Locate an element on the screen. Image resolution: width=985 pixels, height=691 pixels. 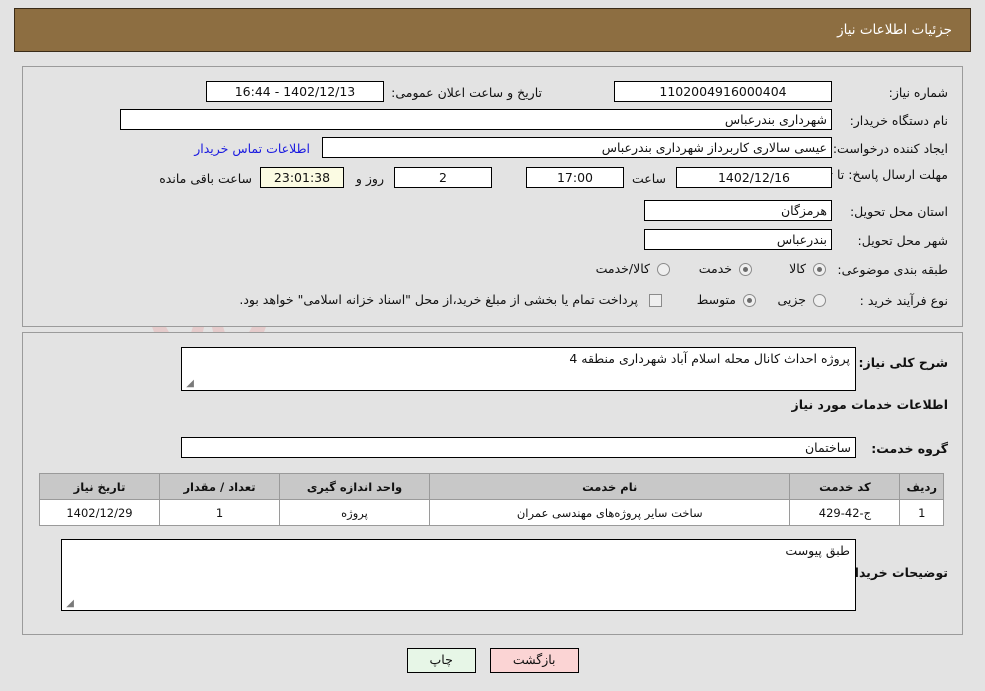
service-group-value: ساختمان is located at coordinates (518, 447).